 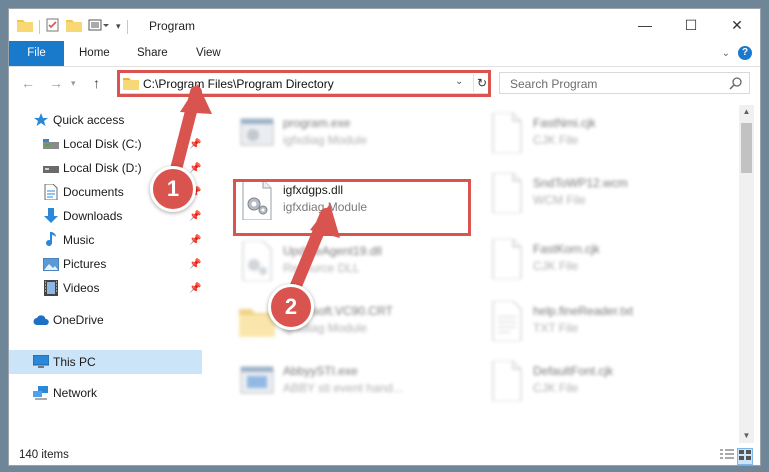 I want to click on music-icon, so click(x=51, y=240).